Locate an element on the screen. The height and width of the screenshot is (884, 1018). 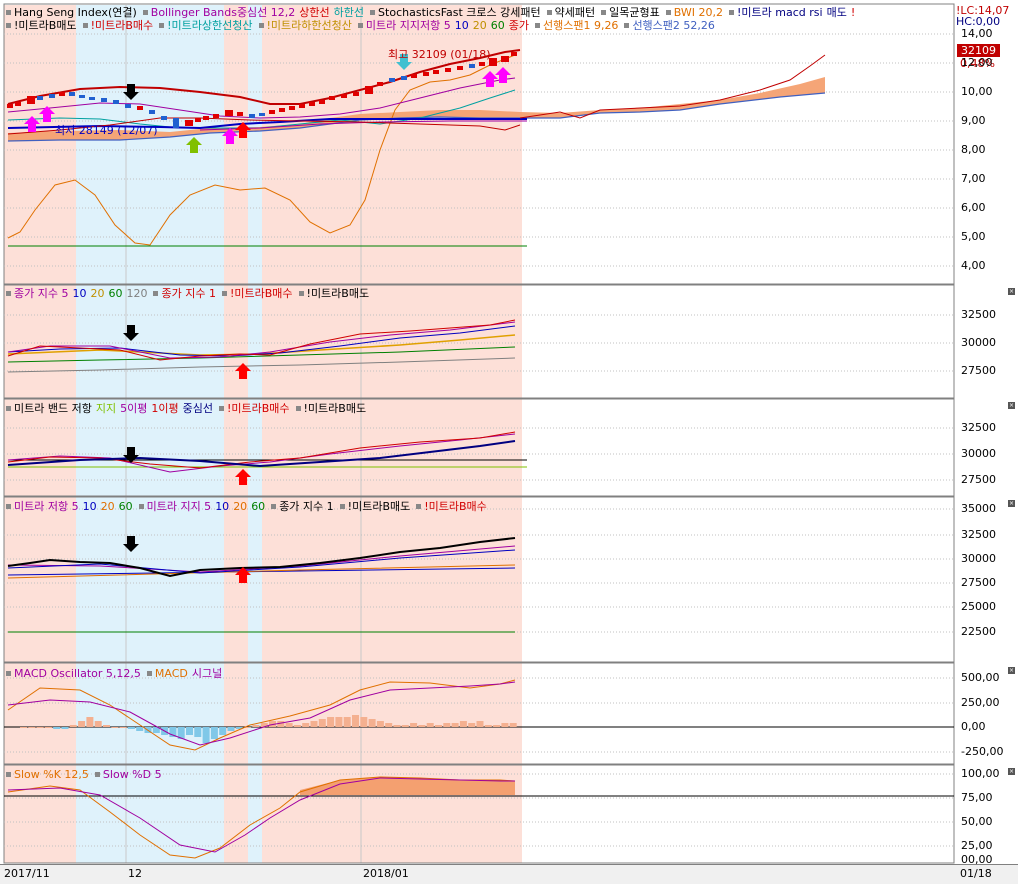
legend-item: 5이평 is located at coordinates (133, 408).